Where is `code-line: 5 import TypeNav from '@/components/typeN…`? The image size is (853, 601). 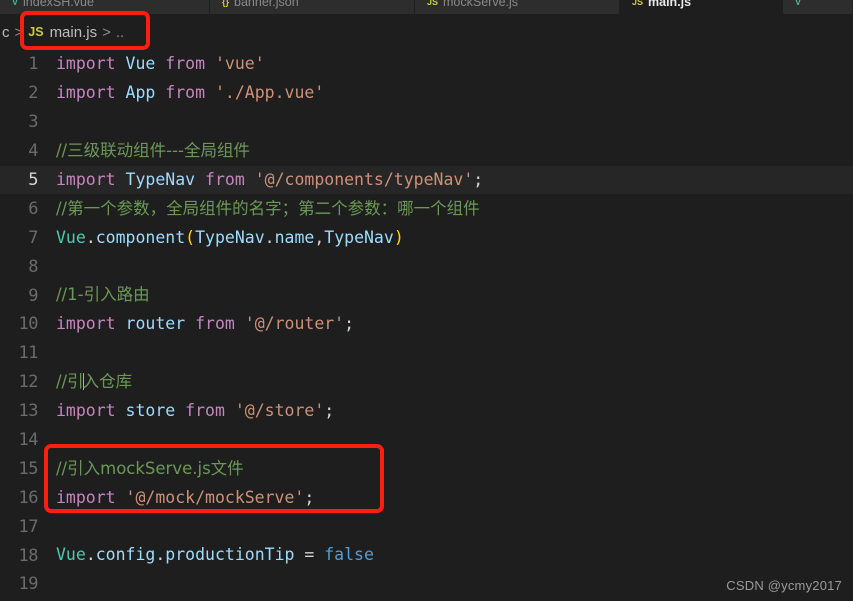 code-line: 5 import TypeNav from '@/components/typeN… is located at coordinates (426, 180).